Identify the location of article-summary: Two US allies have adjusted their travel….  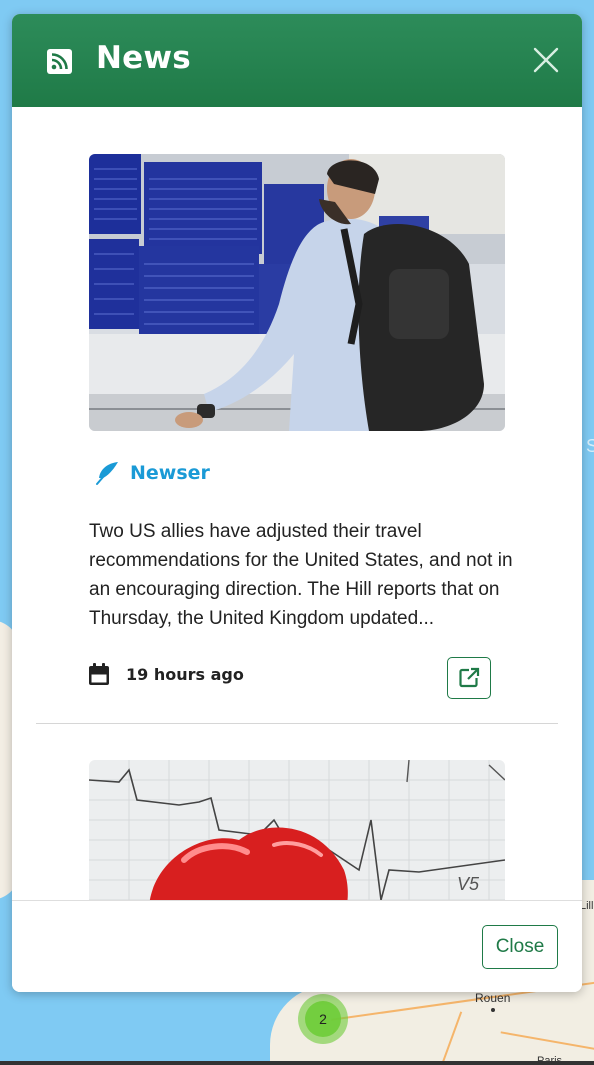
(301, 575).